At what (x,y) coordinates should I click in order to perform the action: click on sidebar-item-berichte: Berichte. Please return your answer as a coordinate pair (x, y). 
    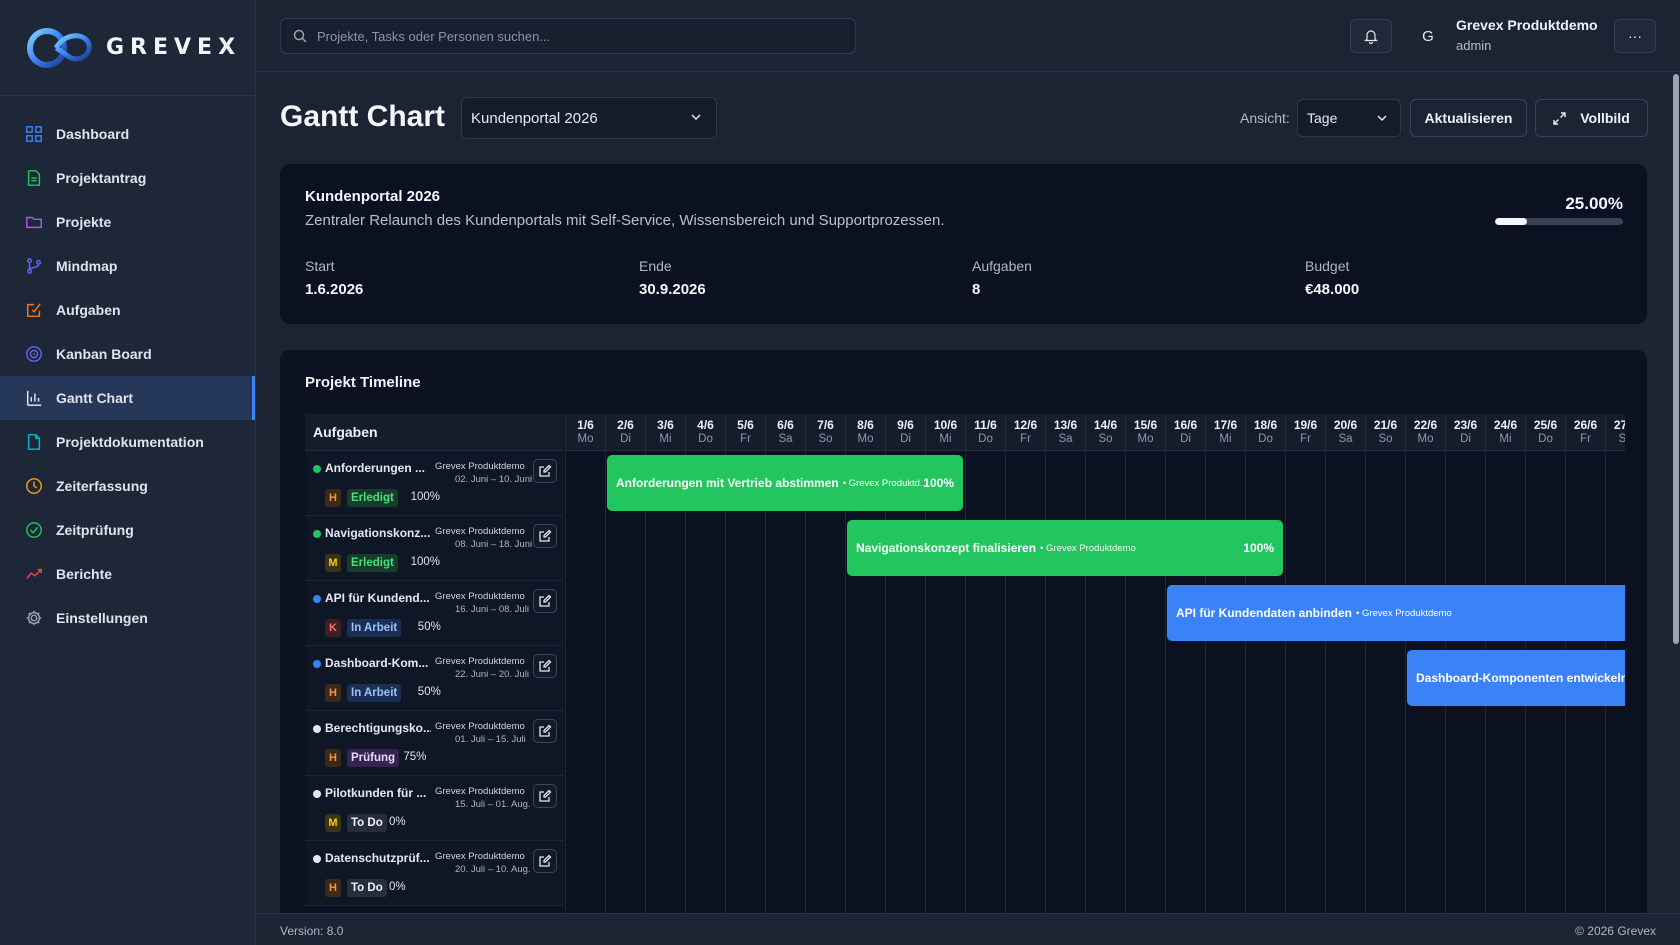
    Looking at the image, I should click on (127, 574).